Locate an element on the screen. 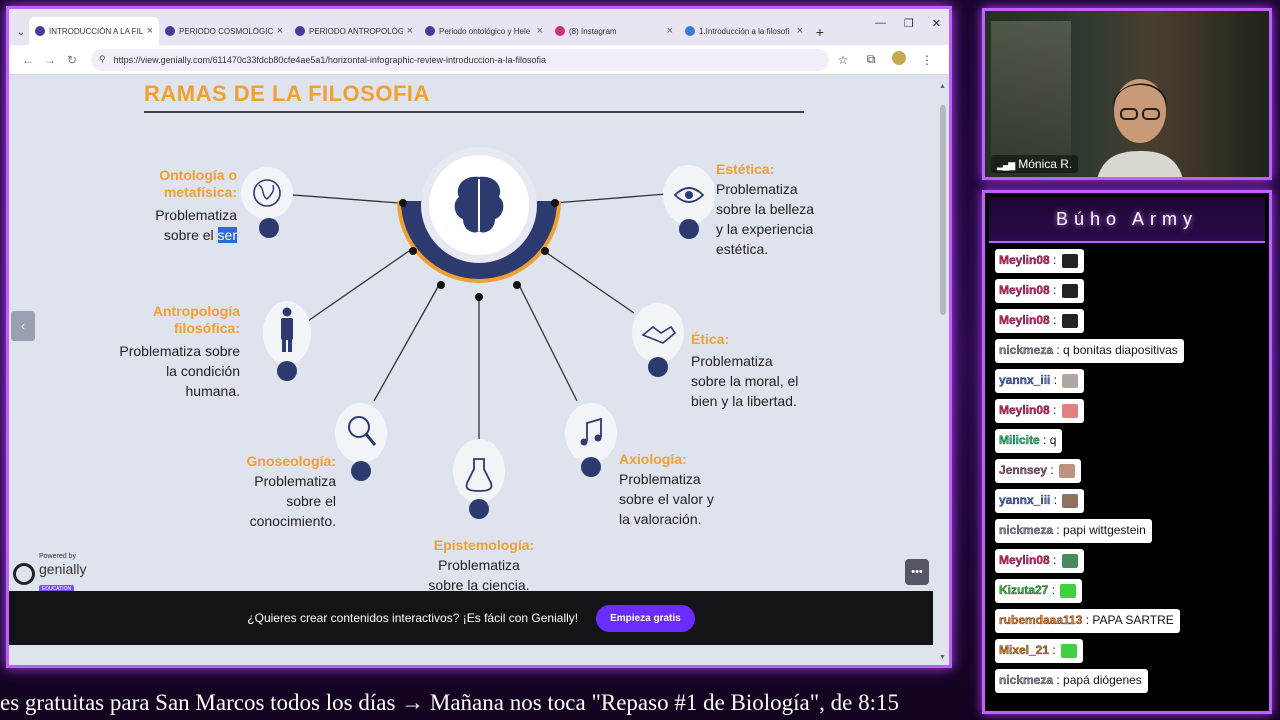 The image size is (1280, 720). extensions-icon: ⧉ is located at coordinates (871, 59).